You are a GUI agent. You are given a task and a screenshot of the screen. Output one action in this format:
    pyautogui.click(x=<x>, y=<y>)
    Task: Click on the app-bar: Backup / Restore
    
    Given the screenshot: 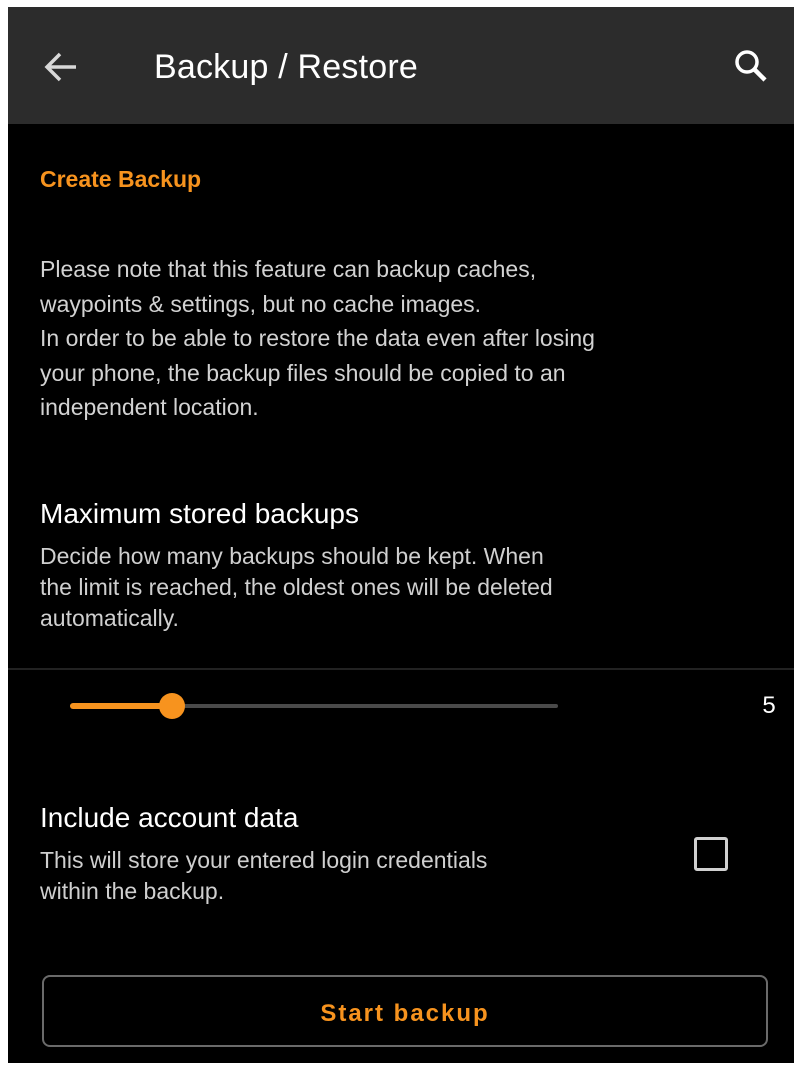 What is the action you would take?
    pyautogui.click(x=401, y=65)
    